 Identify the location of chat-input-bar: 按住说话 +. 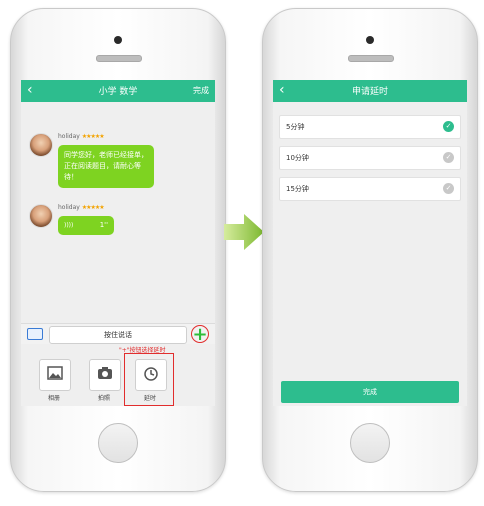
(118, 333).